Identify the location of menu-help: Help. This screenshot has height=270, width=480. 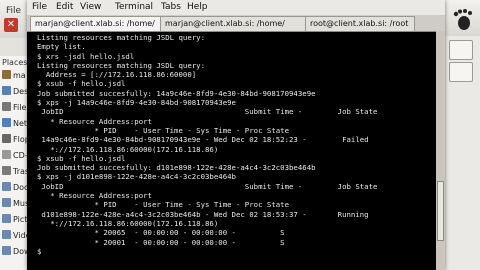
(197, 7).